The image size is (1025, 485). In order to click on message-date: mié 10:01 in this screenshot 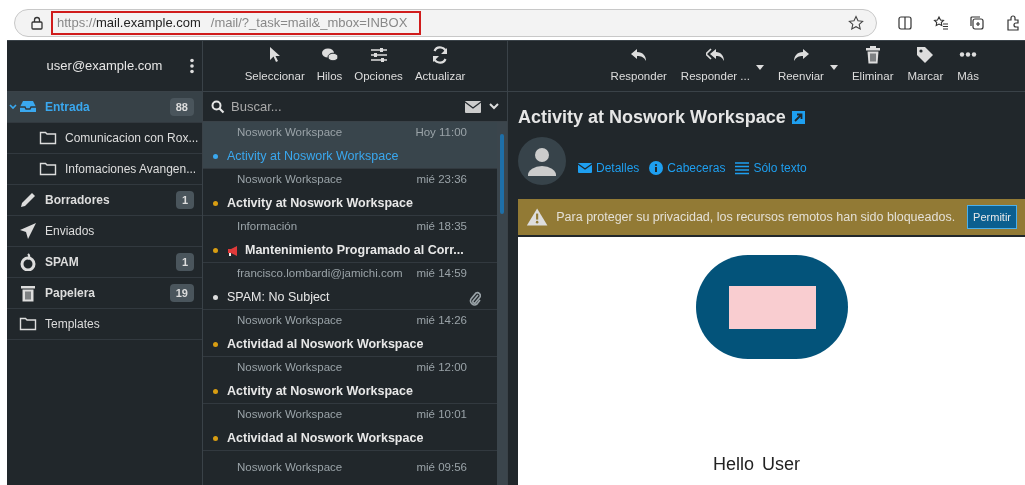, I will do `click(441, 414)`.